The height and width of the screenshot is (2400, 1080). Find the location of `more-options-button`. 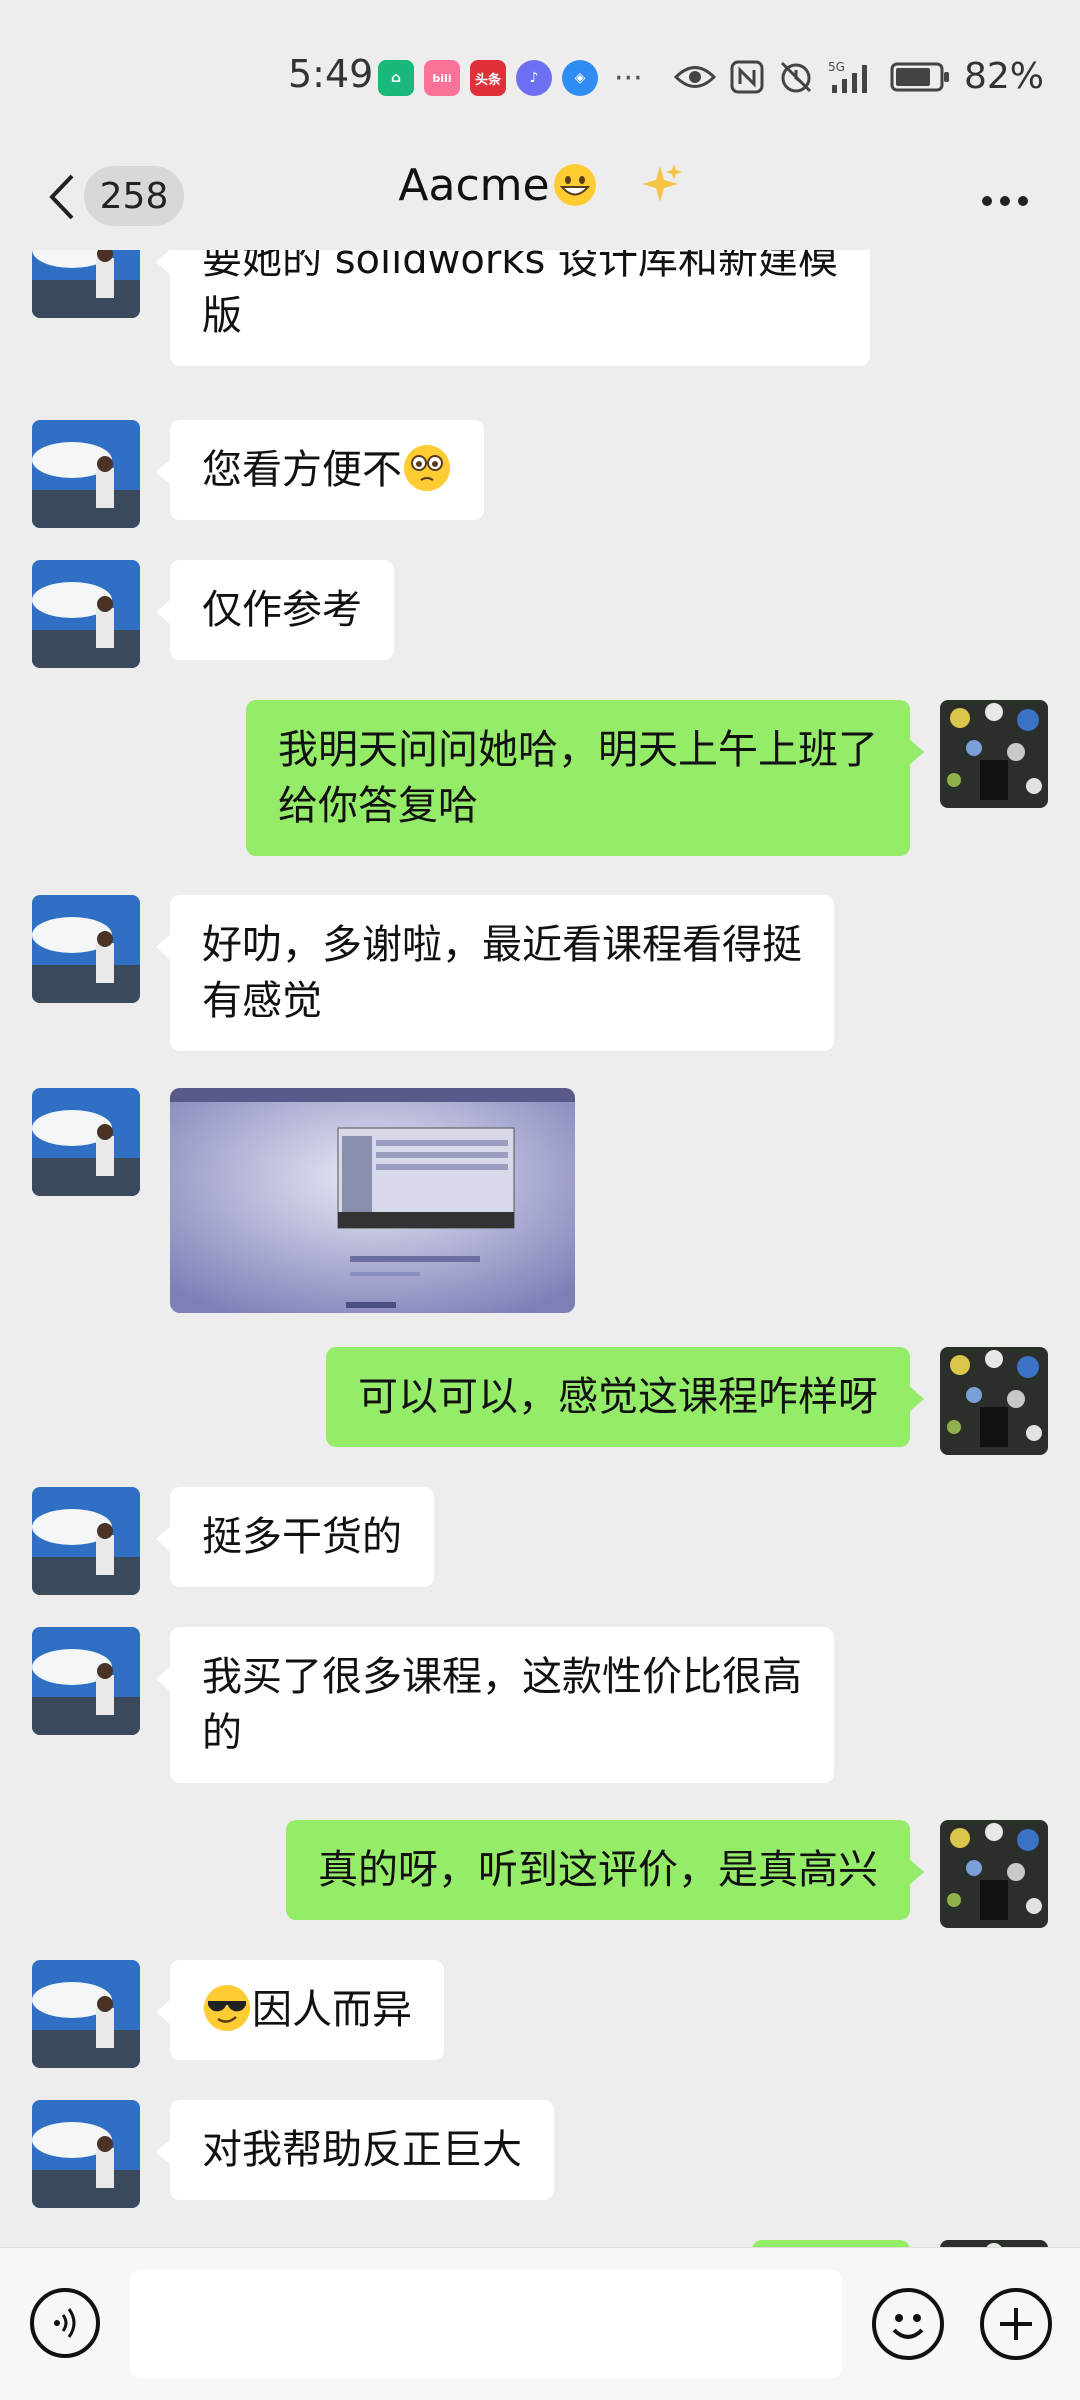

more-options-button is located at coordinates (1005, 201).